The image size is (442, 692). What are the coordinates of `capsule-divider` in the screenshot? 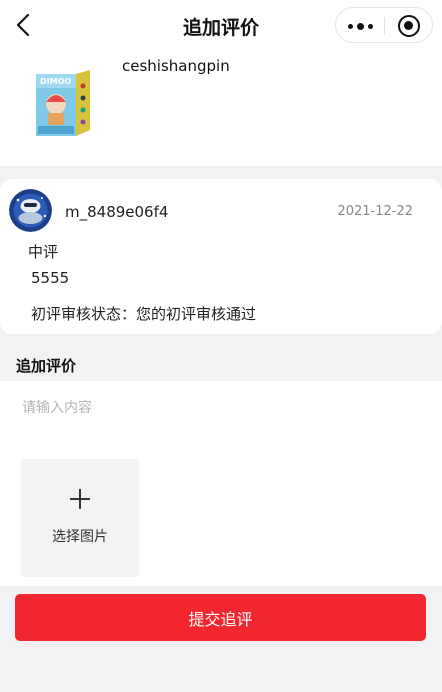 It's located at (384, 26).